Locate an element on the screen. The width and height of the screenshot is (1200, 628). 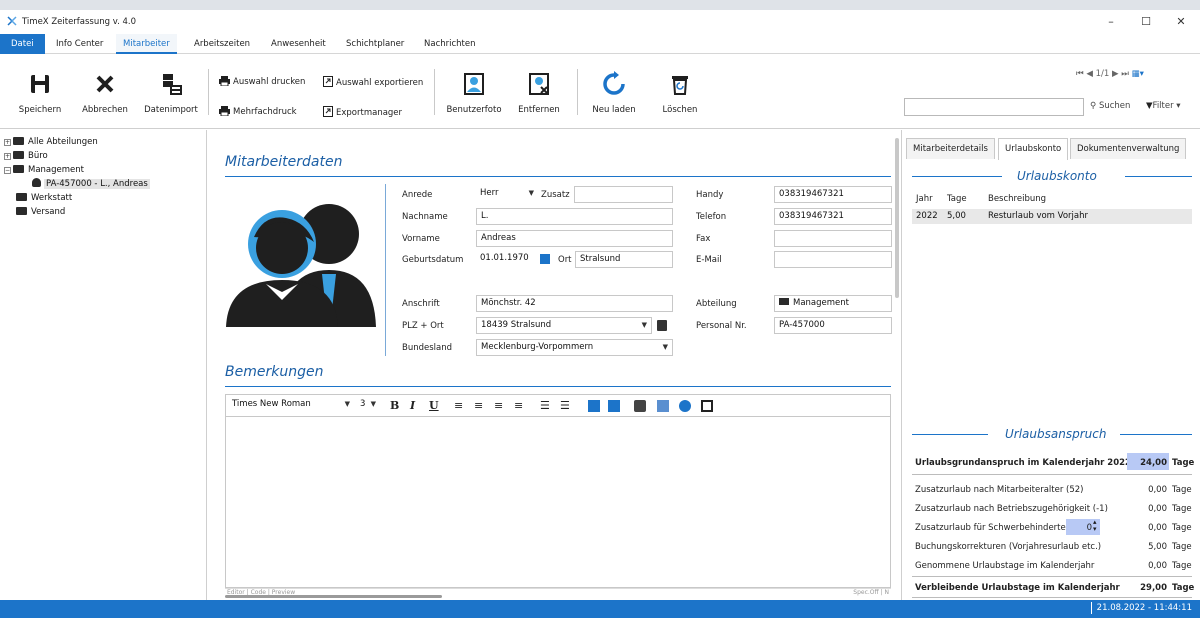
prev-page-icon: ◀ is located at coordinates (1089, 74).